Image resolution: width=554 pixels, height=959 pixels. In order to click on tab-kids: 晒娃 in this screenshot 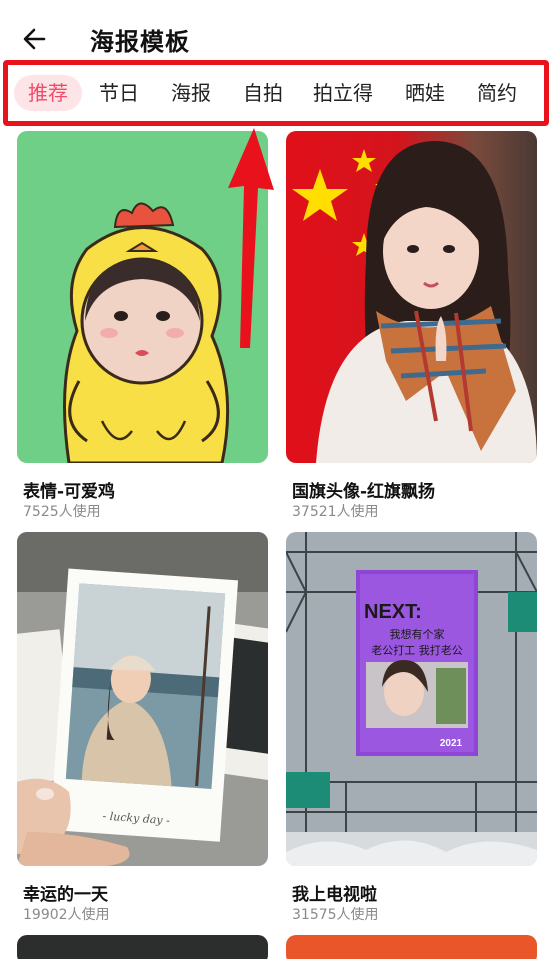, I will do `click(425, 93)`.